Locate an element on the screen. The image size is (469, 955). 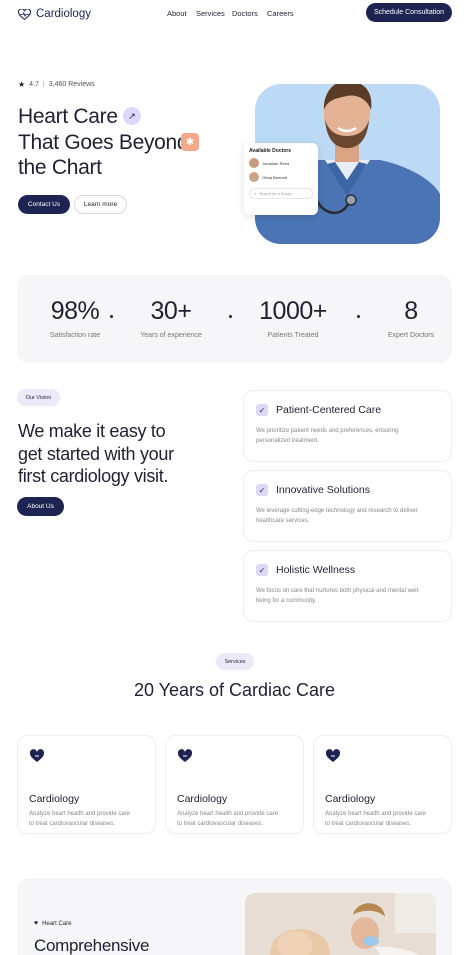
services-tag: Services is located at coordinates (235, 661).